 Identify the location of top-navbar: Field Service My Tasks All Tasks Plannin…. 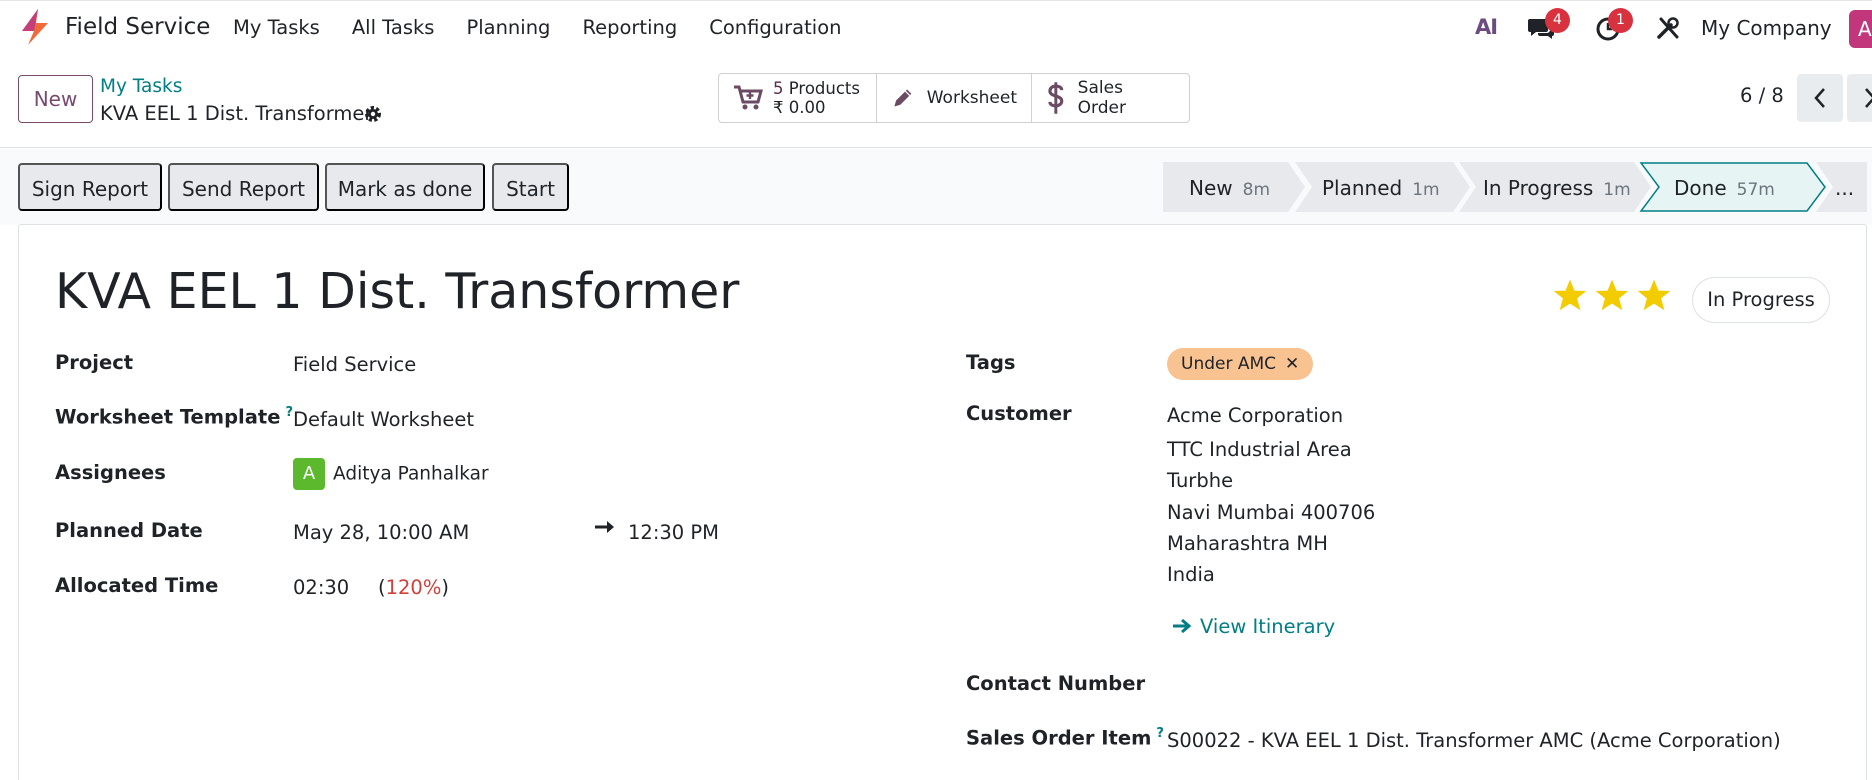
(936, 28).